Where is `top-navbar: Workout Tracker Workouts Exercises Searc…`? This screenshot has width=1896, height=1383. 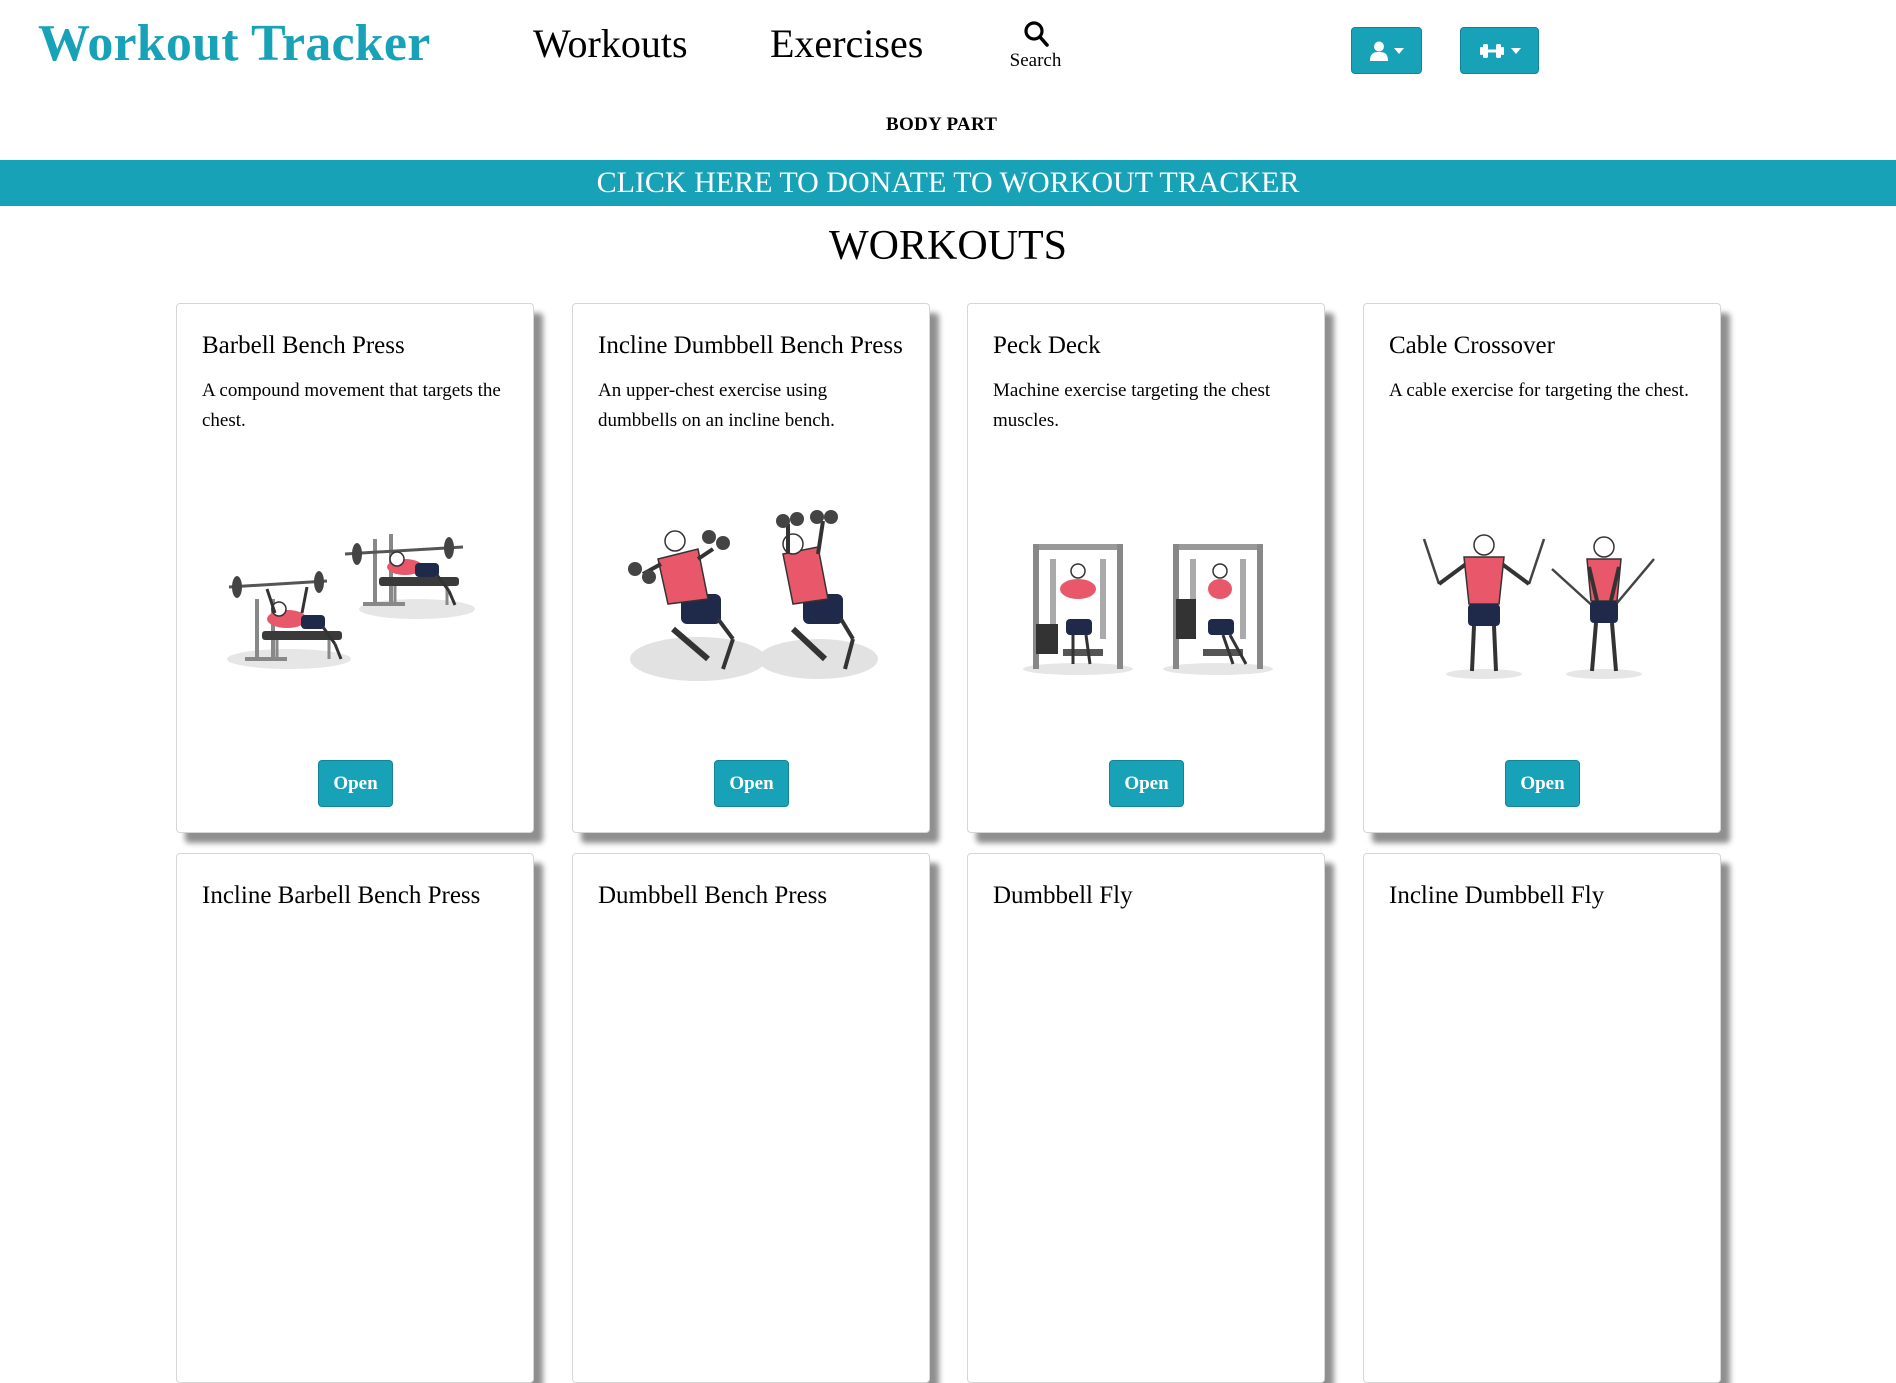
top-navbar: Workout Tracker Workouts Exercises Searc… is located at coordinates (948, 80).